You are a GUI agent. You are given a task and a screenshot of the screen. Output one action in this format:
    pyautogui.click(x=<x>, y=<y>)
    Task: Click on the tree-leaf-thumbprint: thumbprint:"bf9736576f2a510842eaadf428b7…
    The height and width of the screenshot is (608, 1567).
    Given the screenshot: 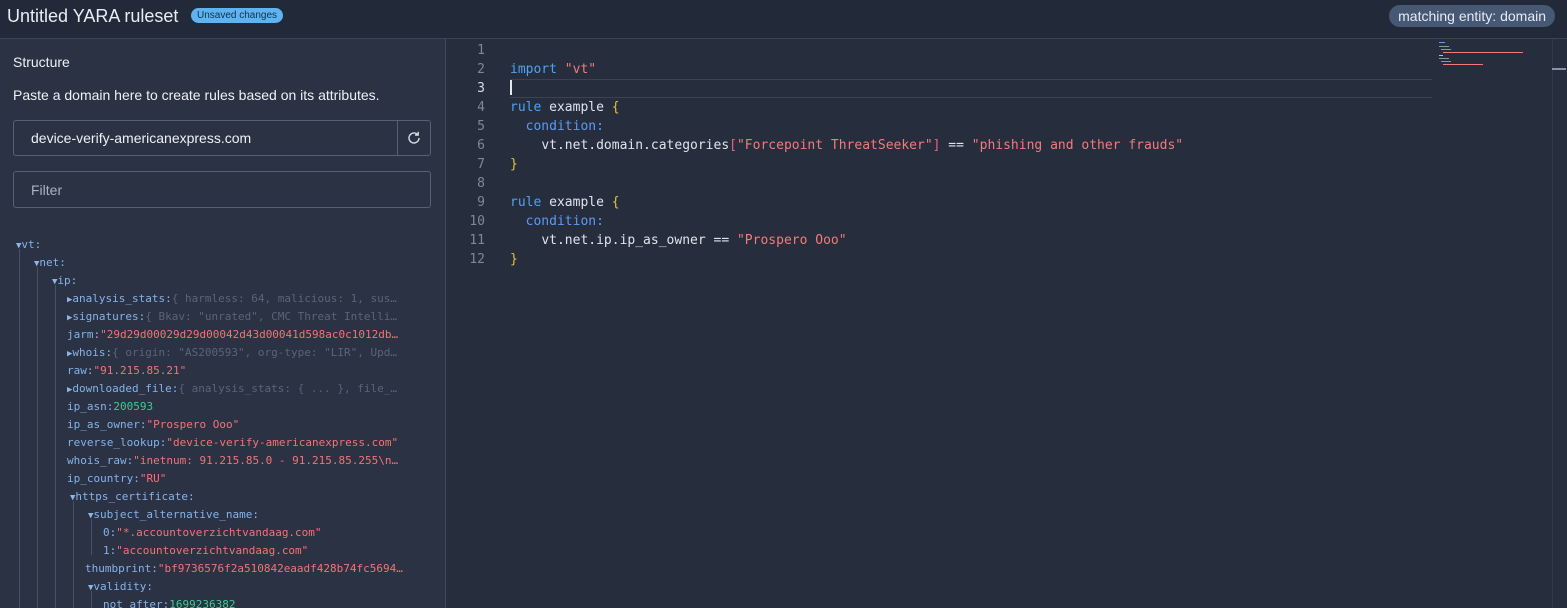 What is the action you would take?
    pyautogui.click(x=258, y=569)
    